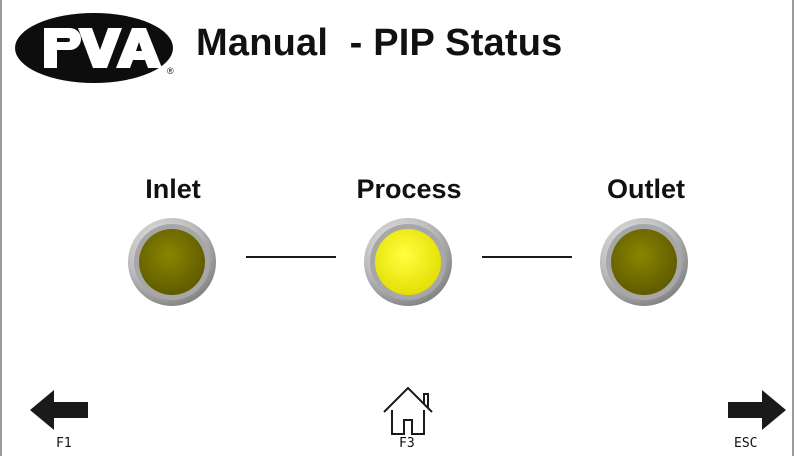 The height and width of the screenshot is (456, 794). What do you see at coordinates (100, 48) in the screenshot?
I see `pva-logo: ®` at bounding box center [100, 48].